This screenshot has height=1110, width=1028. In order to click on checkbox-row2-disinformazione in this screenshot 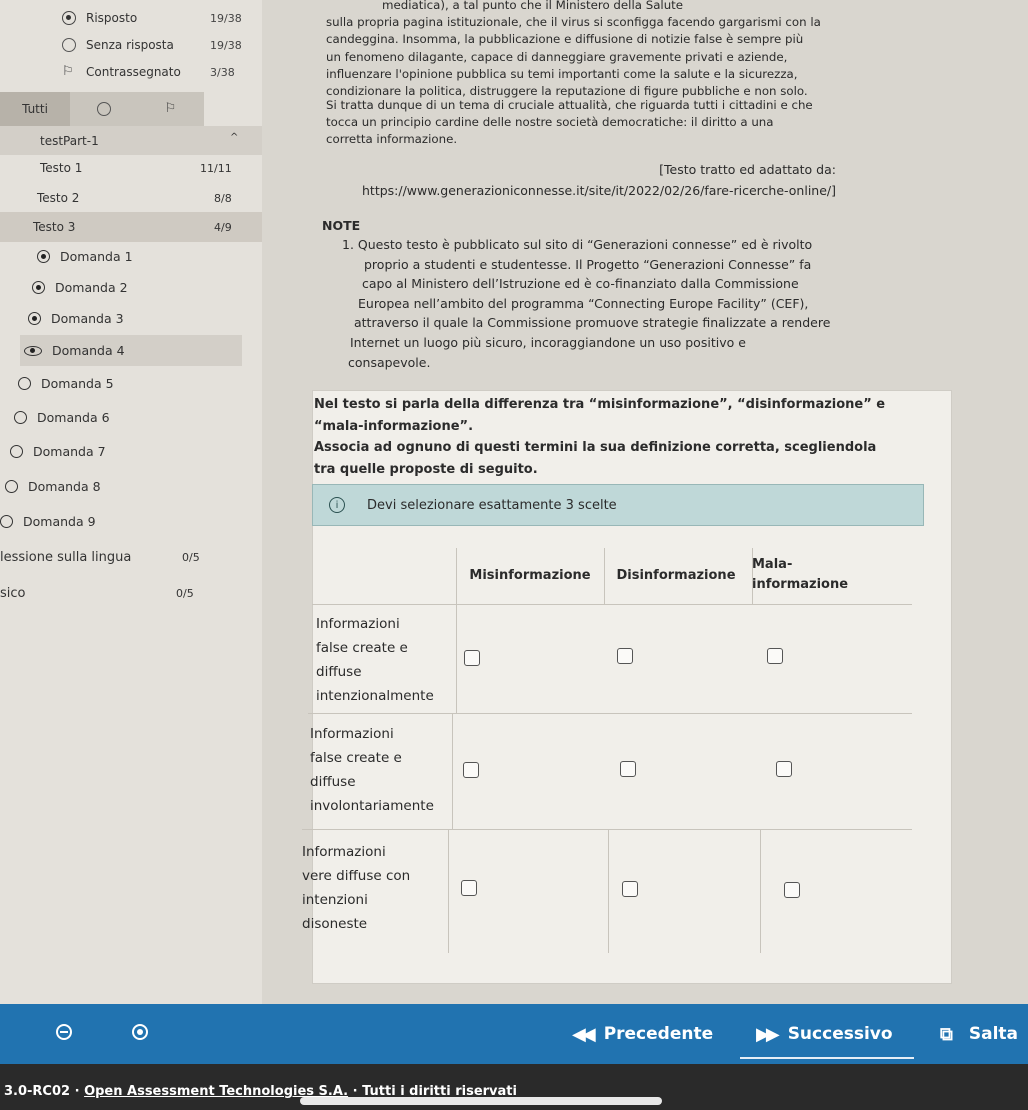, I will do `click(628, 769)`.